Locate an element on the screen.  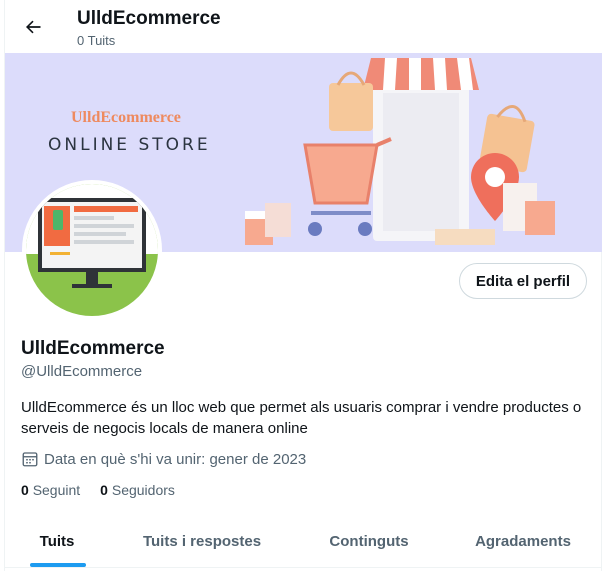
join-date-text: Data en què s'hi va unir: gener de 2023 is located at coordinates (175, 459).